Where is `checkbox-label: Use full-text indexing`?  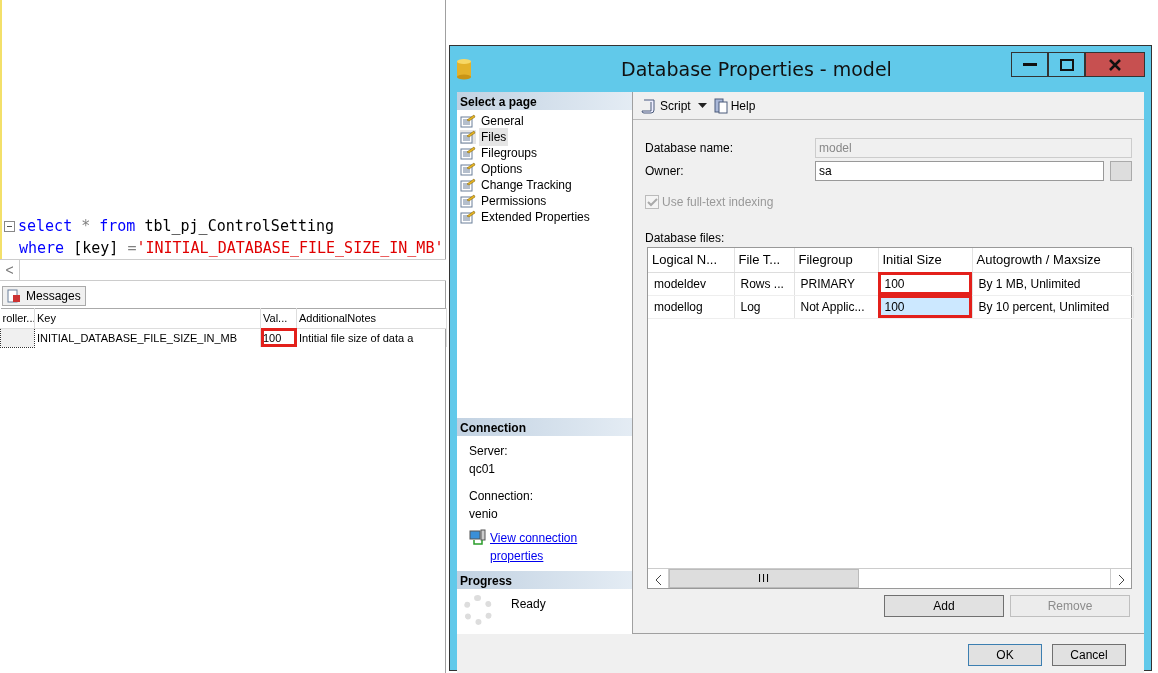 checkbox-label: Use full-text indexing is located at coordinates (718, 202).